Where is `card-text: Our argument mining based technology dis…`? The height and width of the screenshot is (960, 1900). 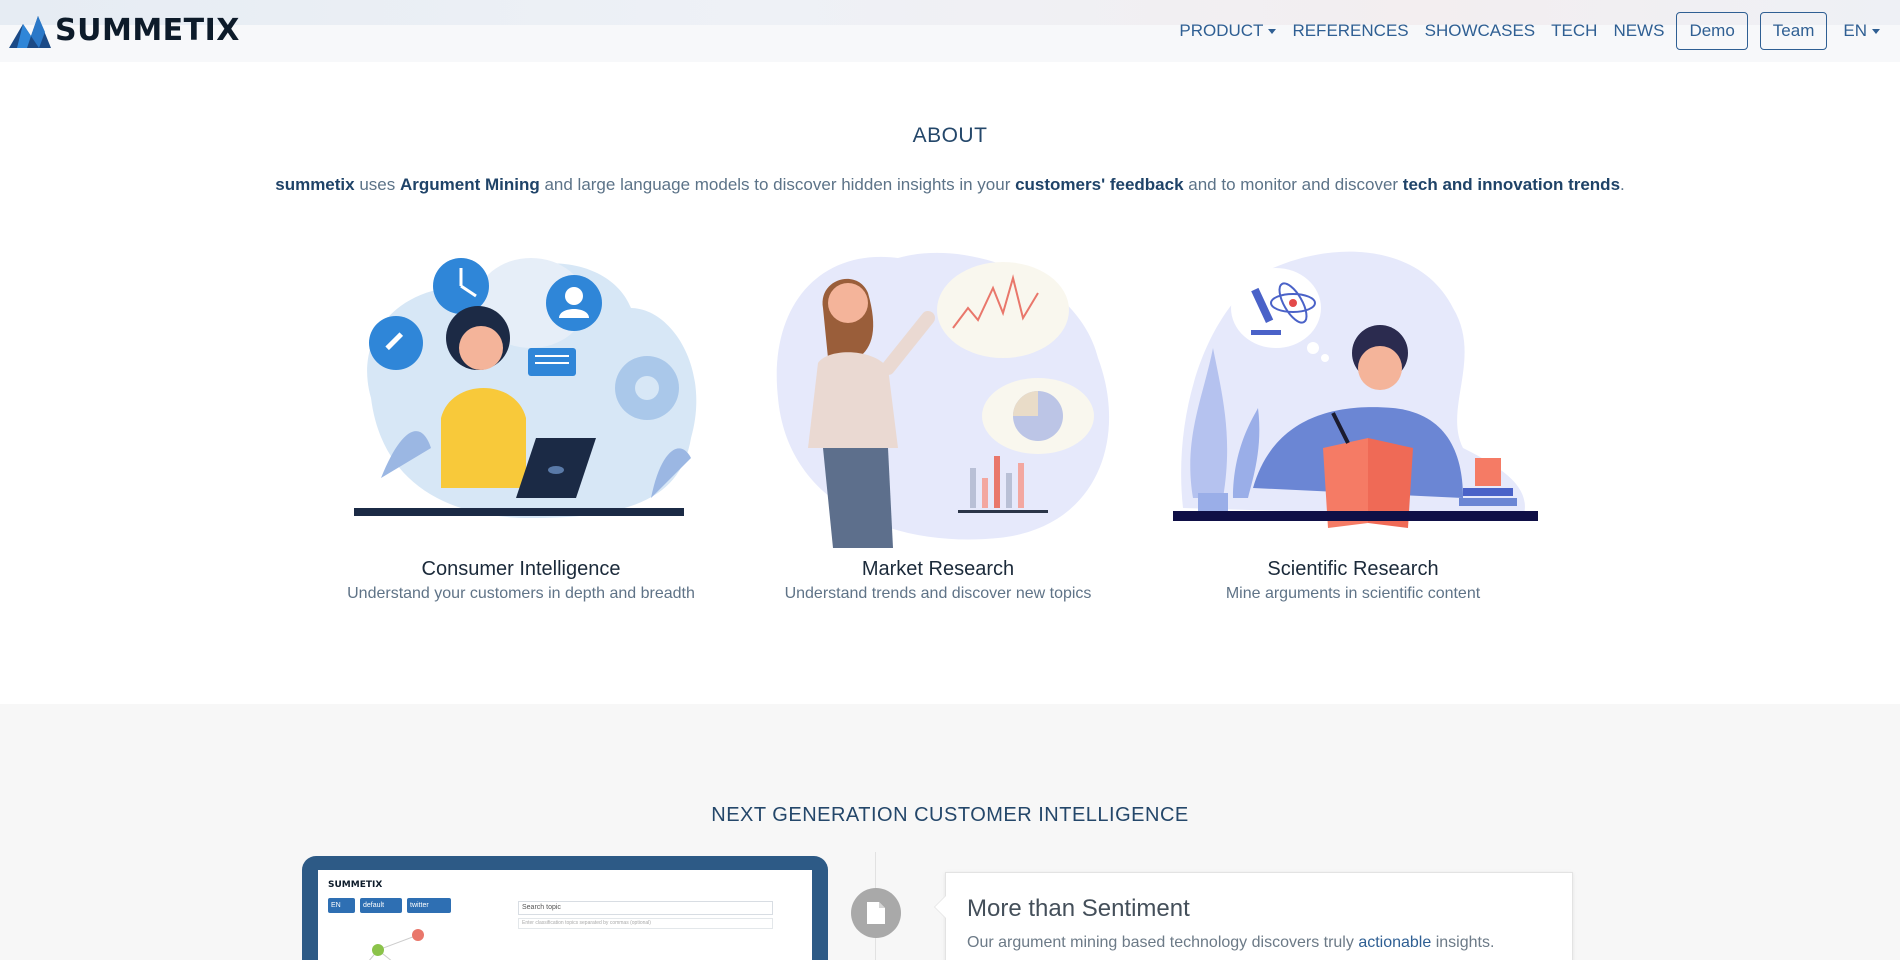 card-text: Our argument mining based technology dis… is located at coordinates (1230, 943).